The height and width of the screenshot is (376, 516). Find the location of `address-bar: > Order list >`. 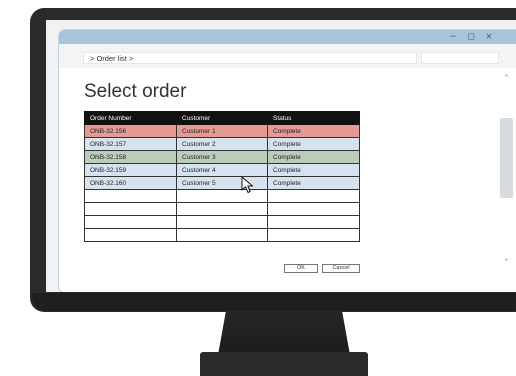

address-bar: > Order list > is located at coordinates (287, 56).